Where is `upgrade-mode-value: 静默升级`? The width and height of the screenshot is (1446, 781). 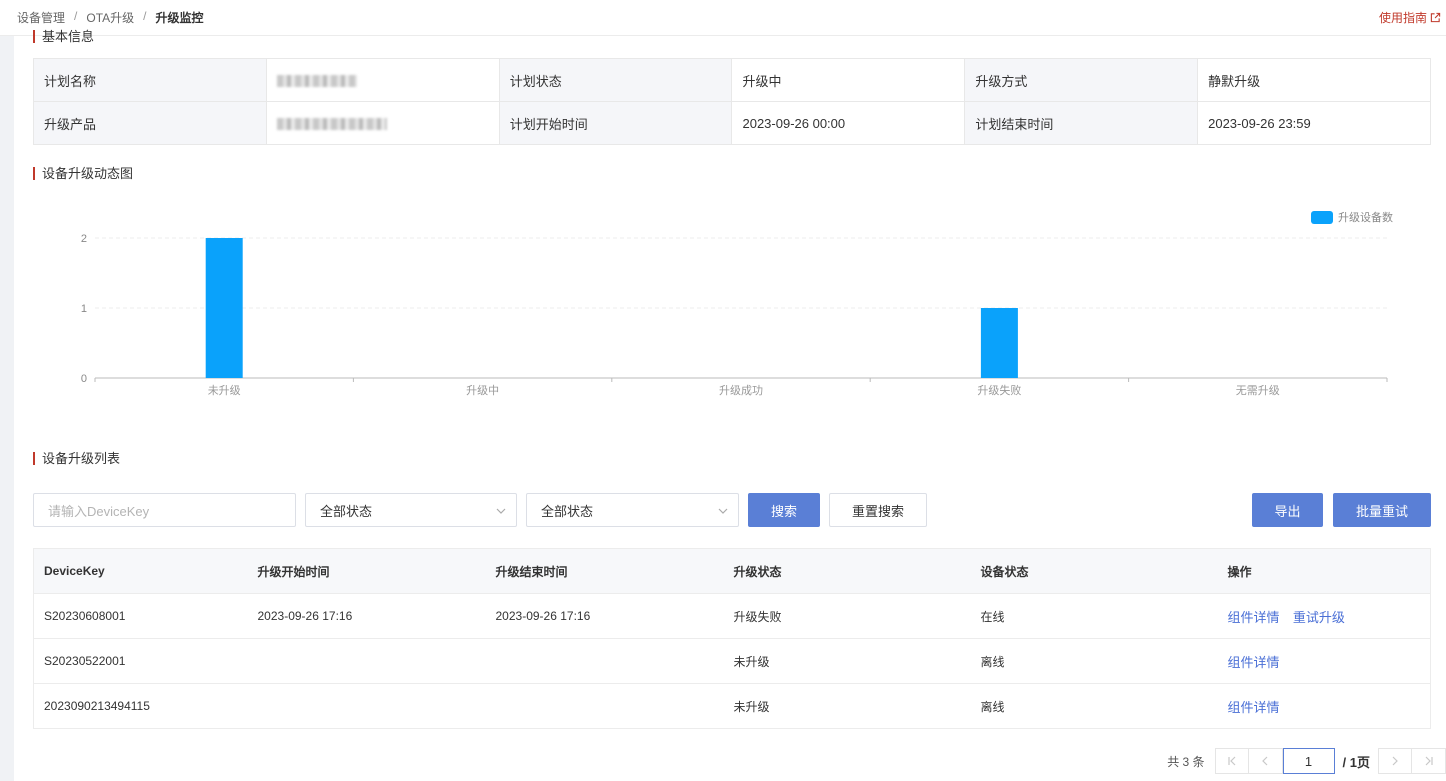
upgrade-mode-value: 静默升级 is located at coordinates (1314, 80).